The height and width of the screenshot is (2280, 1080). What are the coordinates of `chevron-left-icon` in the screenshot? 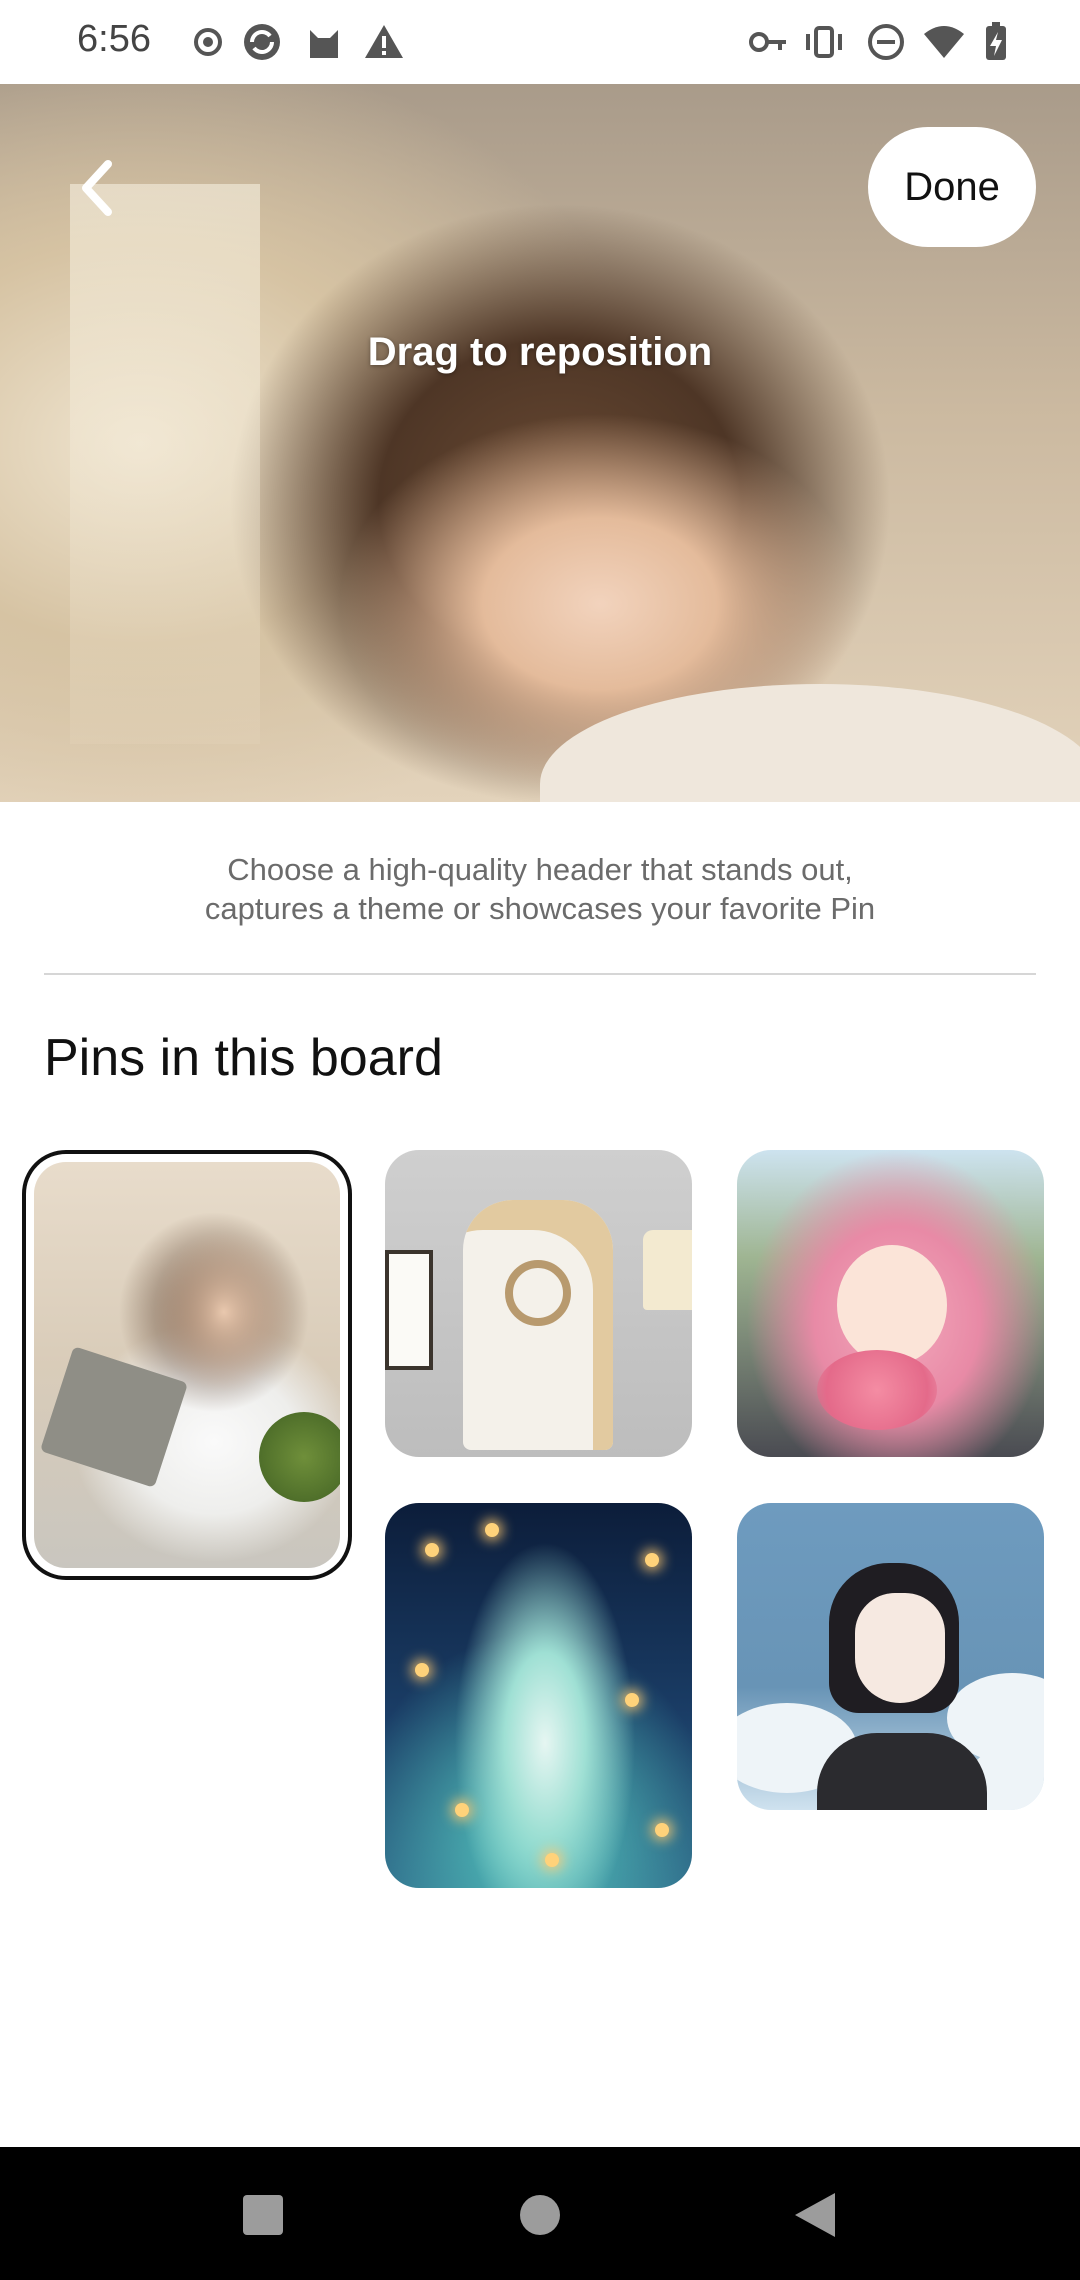 It's located at (97, 188).